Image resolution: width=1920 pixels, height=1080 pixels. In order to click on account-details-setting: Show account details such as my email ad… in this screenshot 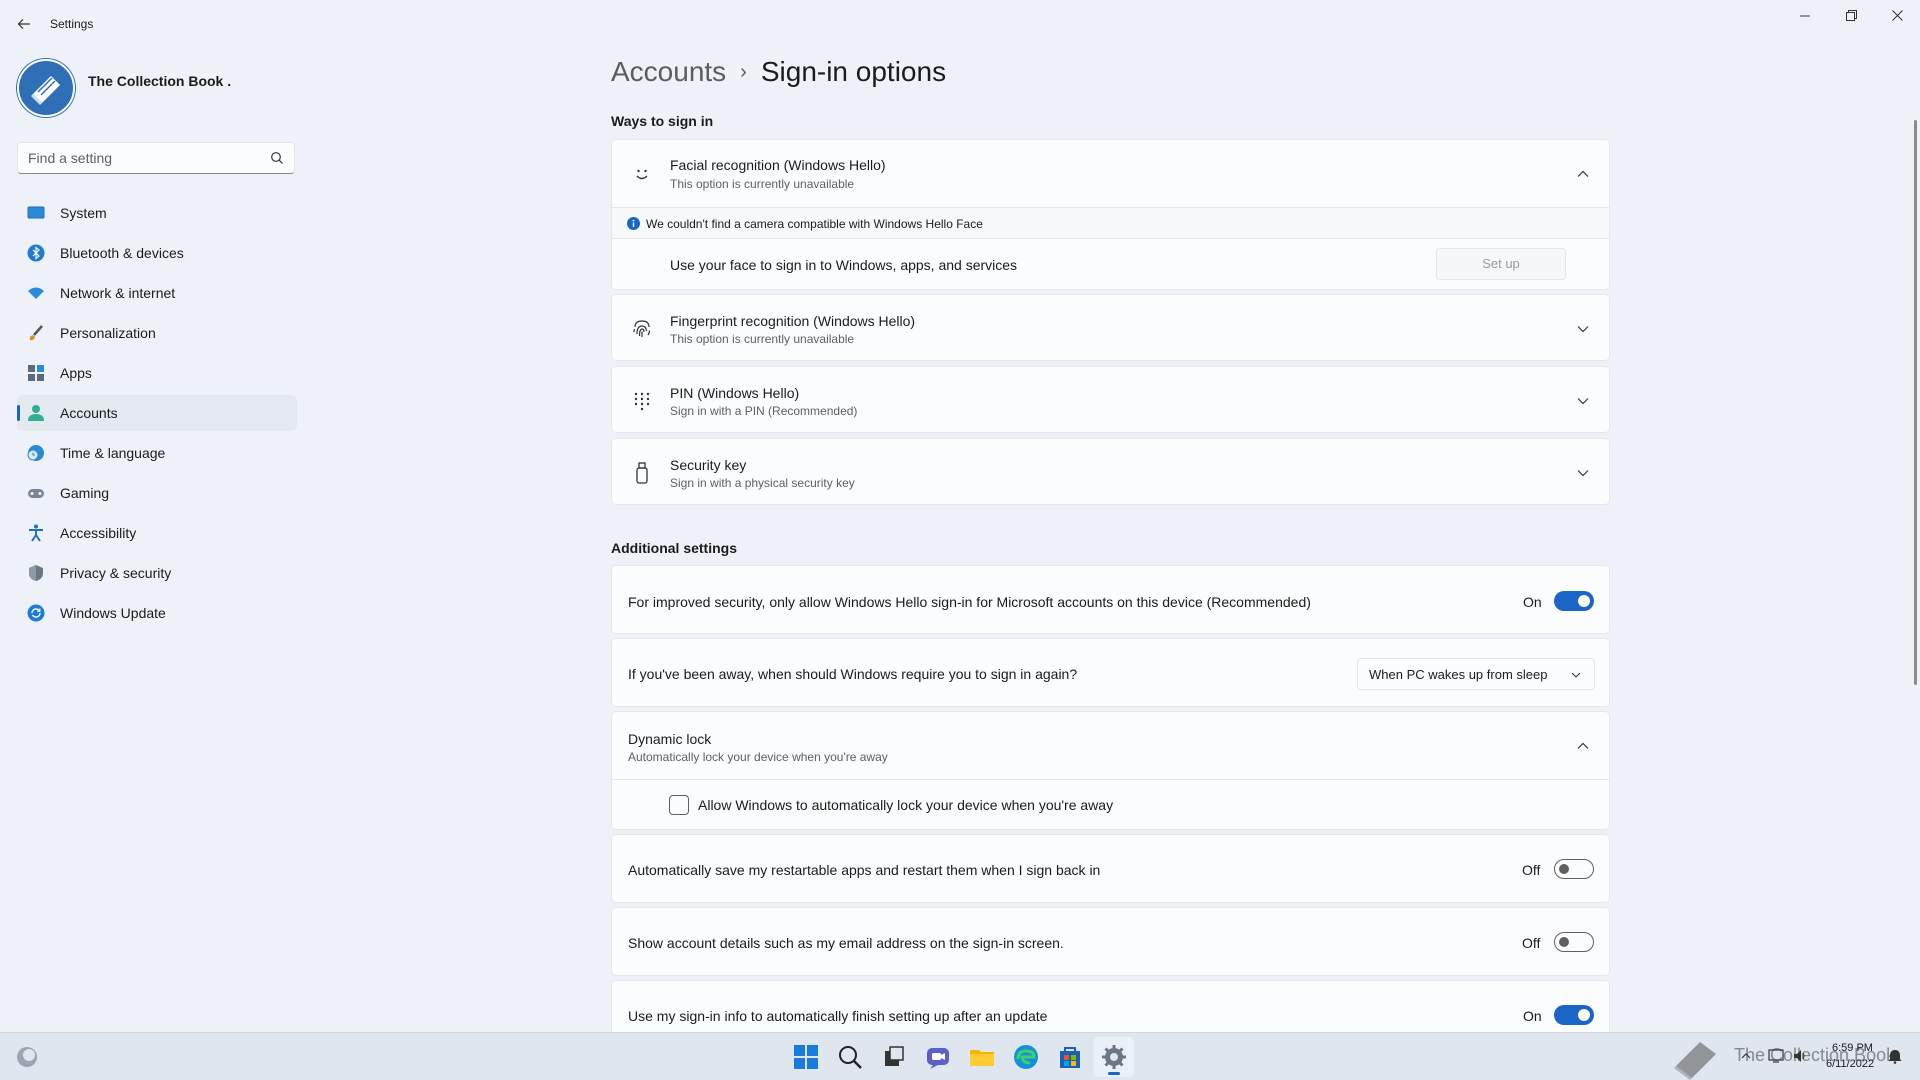, I will do `click(1110, 941)`.